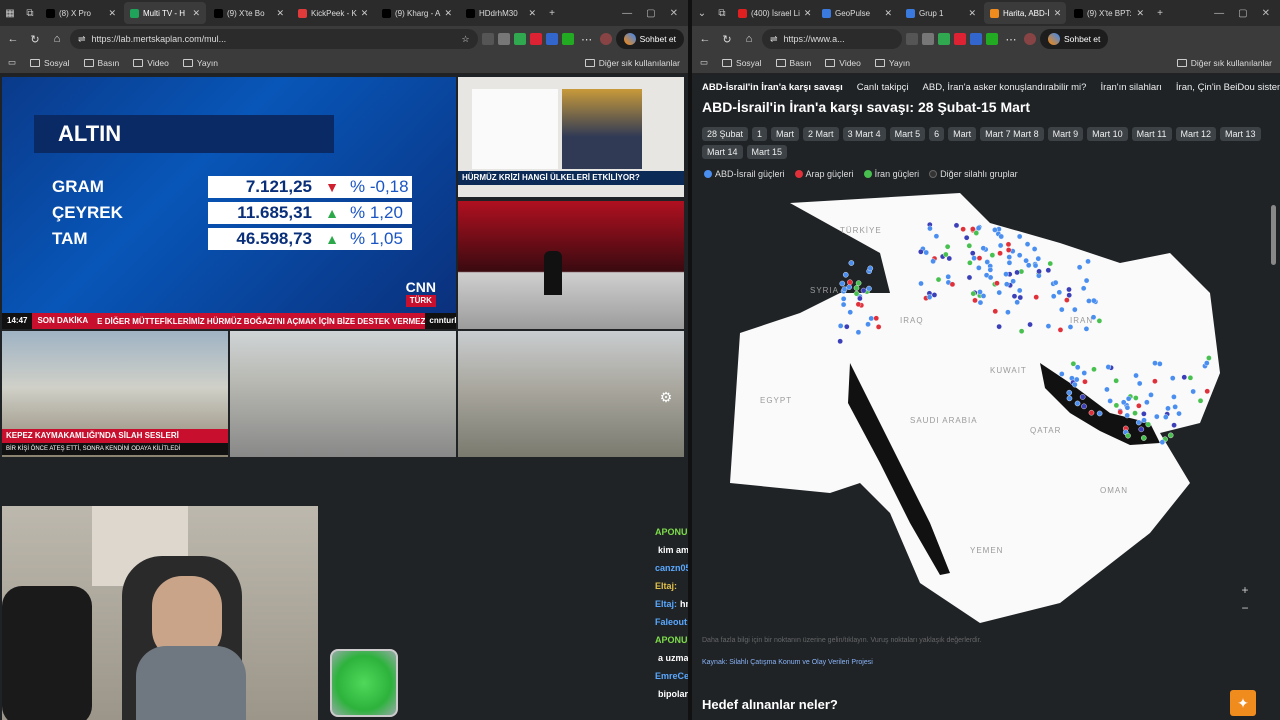  I want to click on home-icon: ⌂, so click(749, 39).